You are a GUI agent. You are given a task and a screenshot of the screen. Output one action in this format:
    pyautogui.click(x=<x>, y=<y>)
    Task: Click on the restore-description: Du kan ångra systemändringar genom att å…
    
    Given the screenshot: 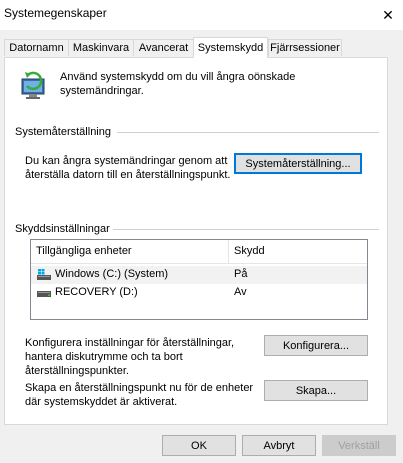 What is the action you would take?
    pyautogui.click(x=128, y=168)
    